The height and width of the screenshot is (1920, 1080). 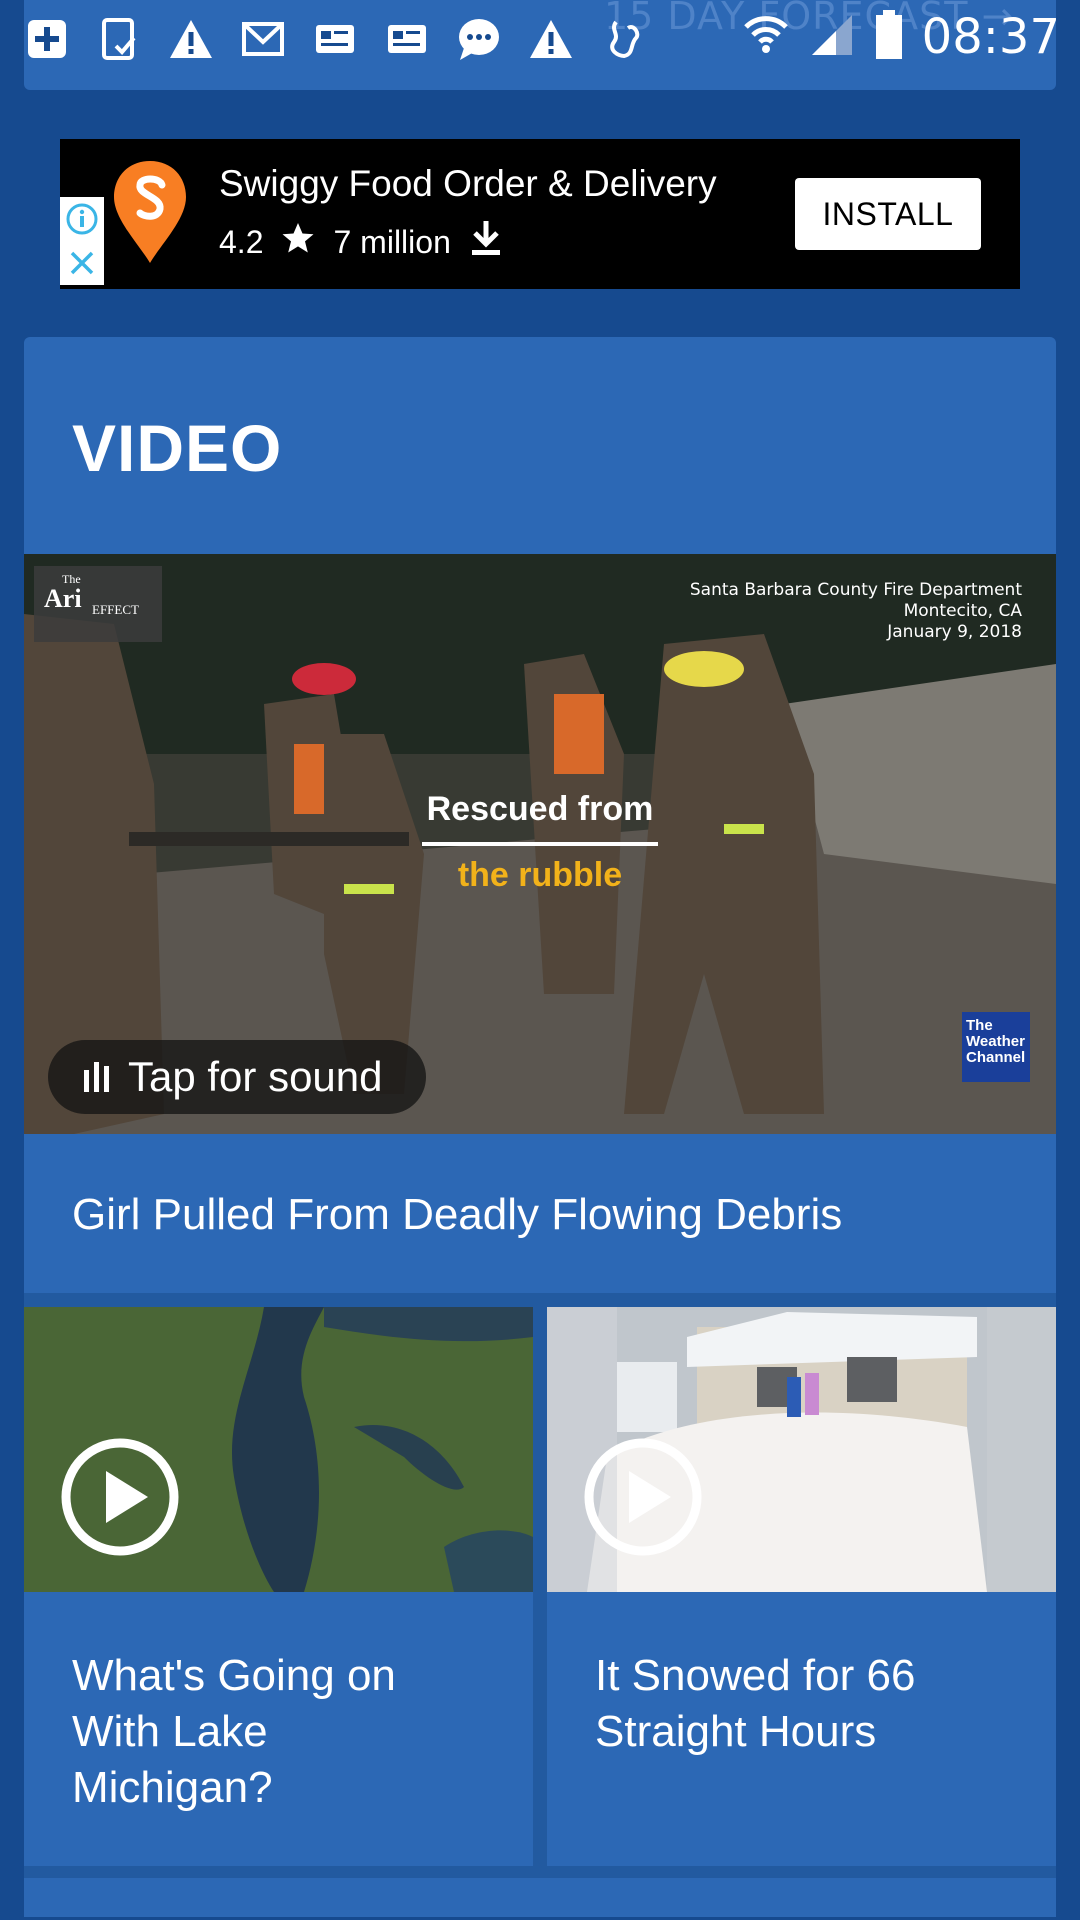 What do you see at coordinates (540, 809) in the screenshot?
I see `video-caption-line-1: Rescued from` at bounding box center [540, 809].